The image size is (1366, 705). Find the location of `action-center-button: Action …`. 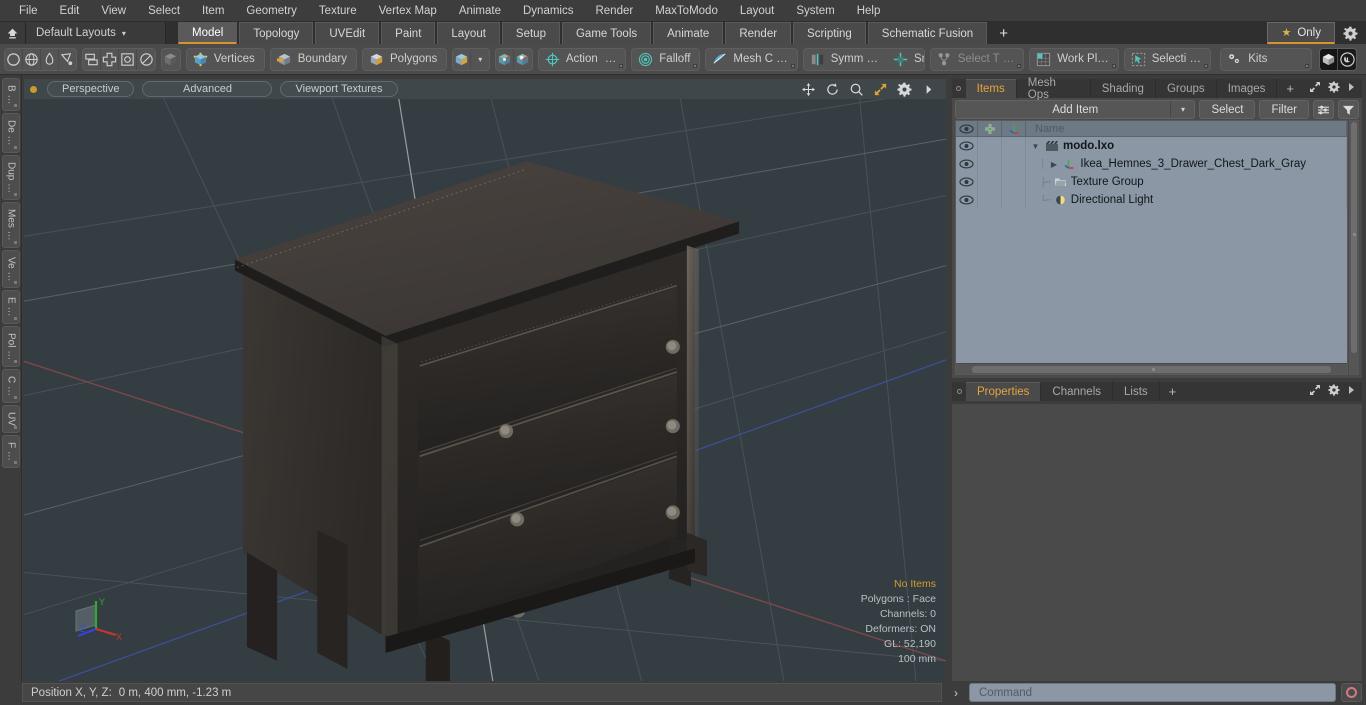

action-center-button: Action … is located at coordinates (582, 59).